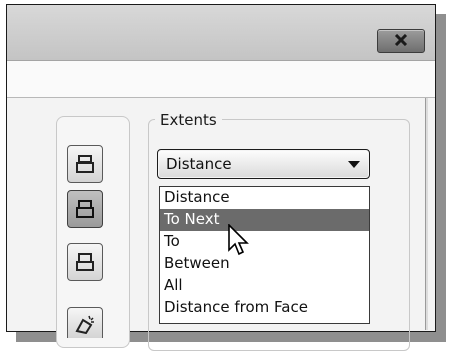 Image resolution: width=450 pixels, height=351 pixels. What do you see at coordinates (426, 214) in the screenshot?
I see `panel-edge` at bounding box center [426, 214].